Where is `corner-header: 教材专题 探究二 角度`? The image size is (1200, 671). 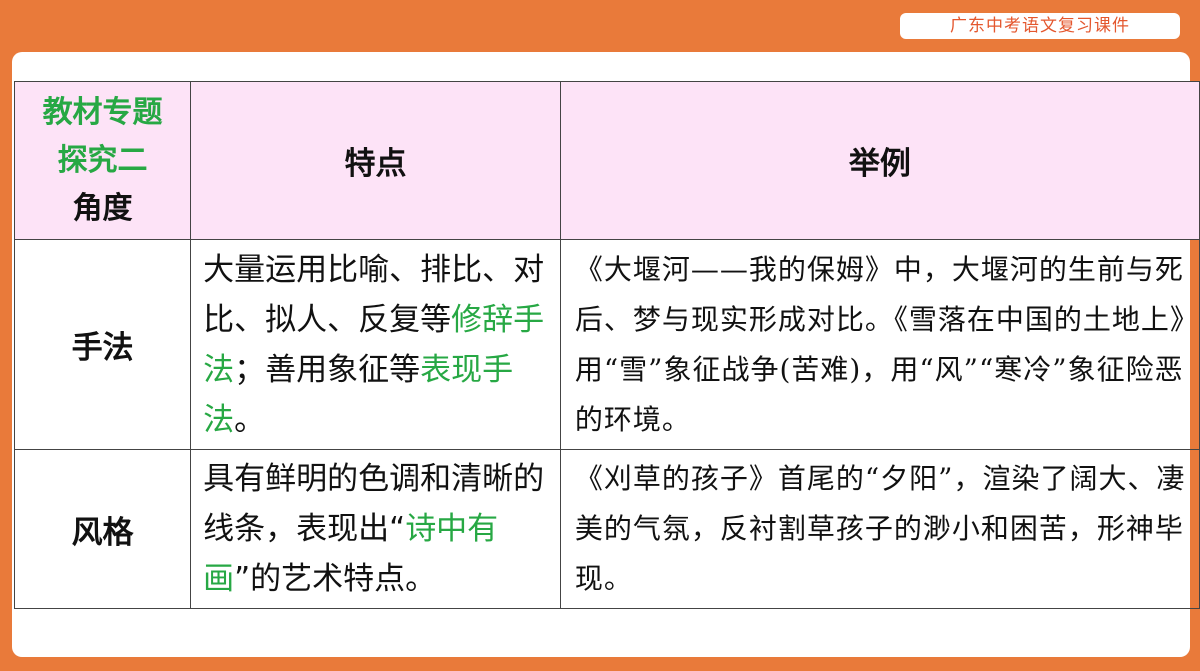 corner-header: 教材专题 探究二 角度 is located at coordinates (102, 160).